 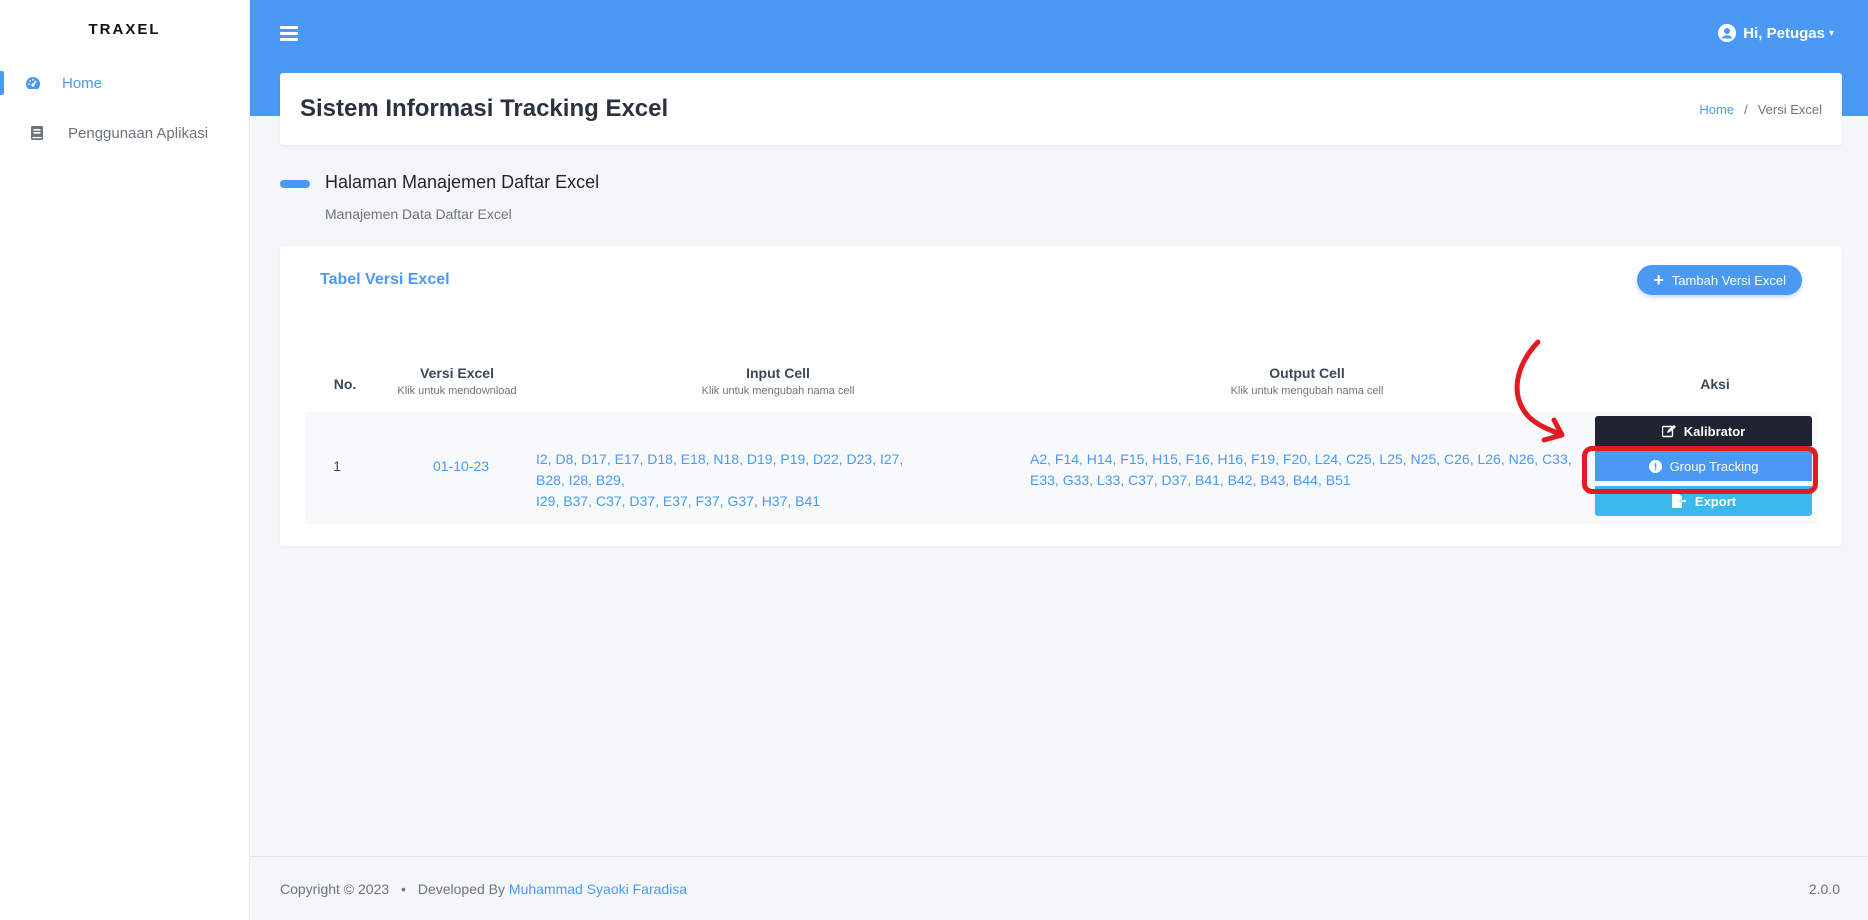 I want to click on section-subtitle: Manajemen Data Daftar Excel, so click(x=418, y=214).